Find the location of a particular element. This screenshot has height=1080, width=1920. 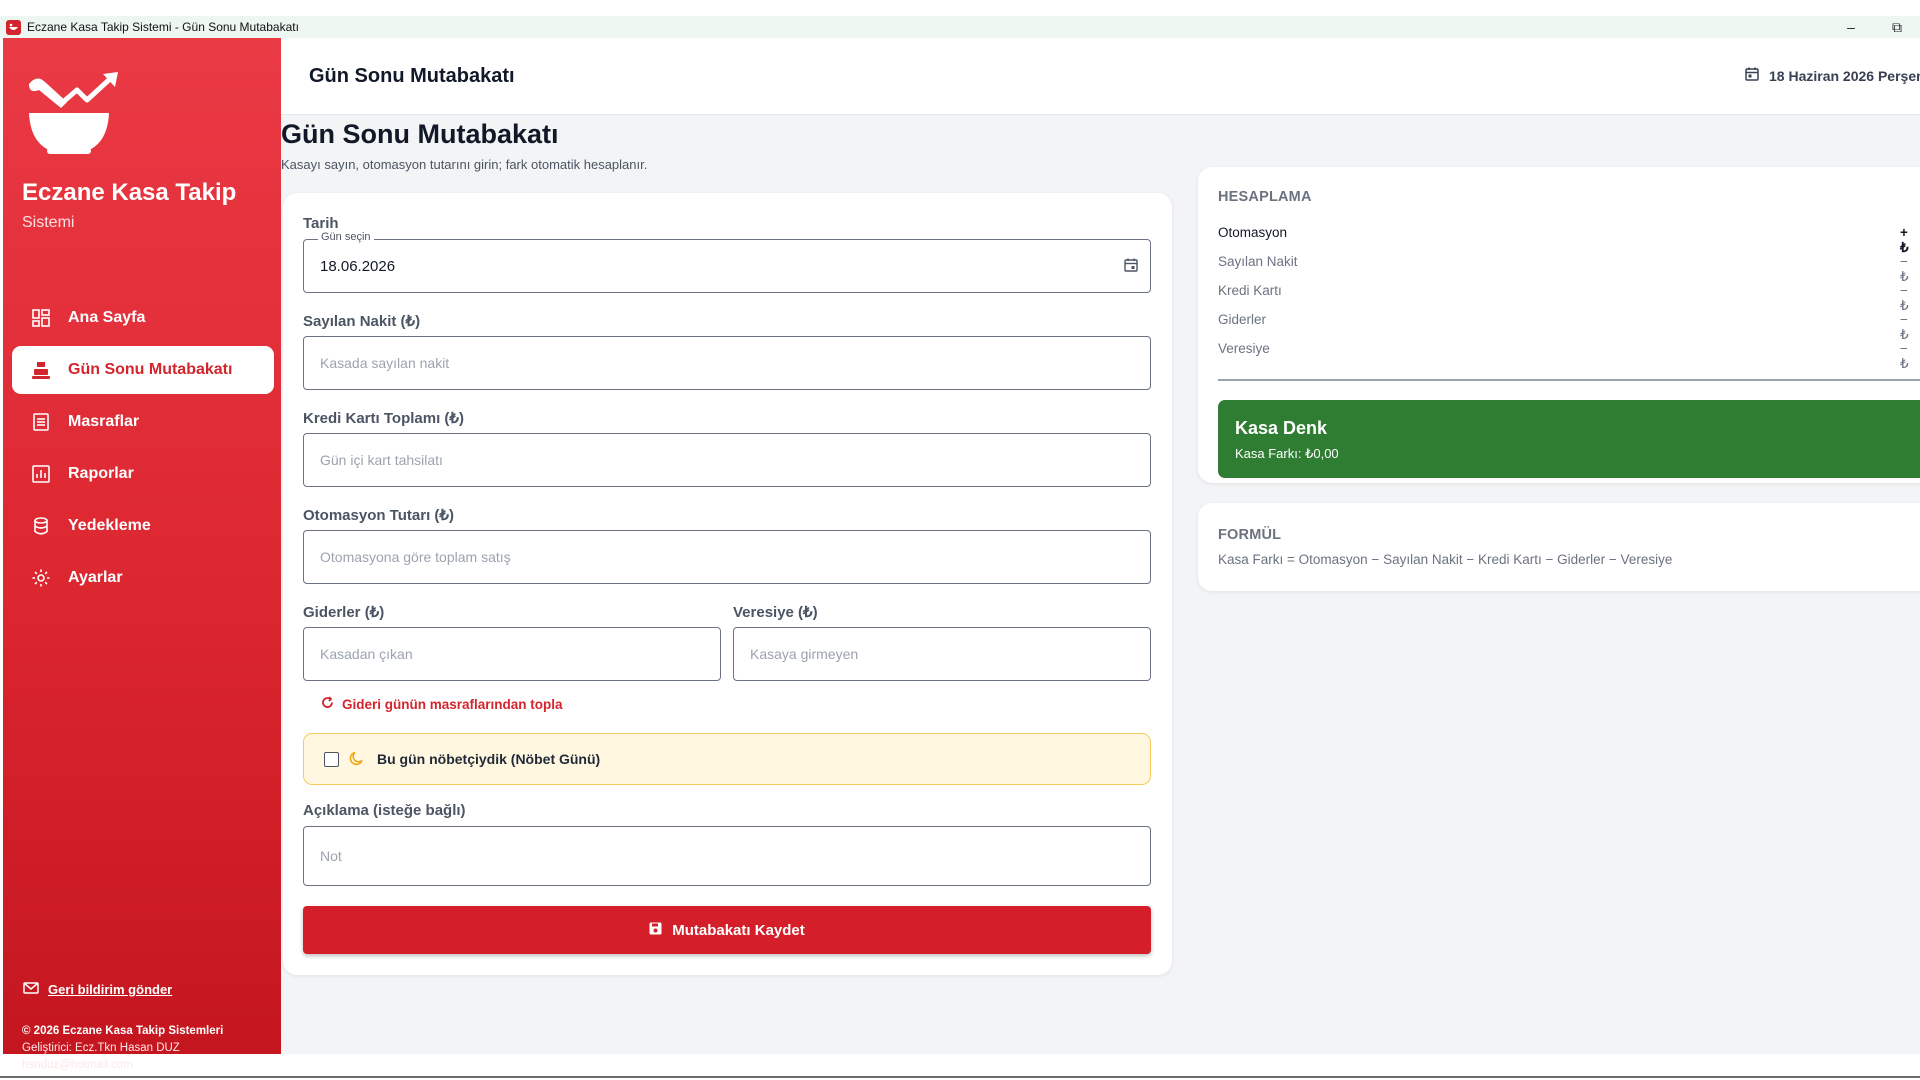

window-bottom-border is located at coordinates (960, 1077).